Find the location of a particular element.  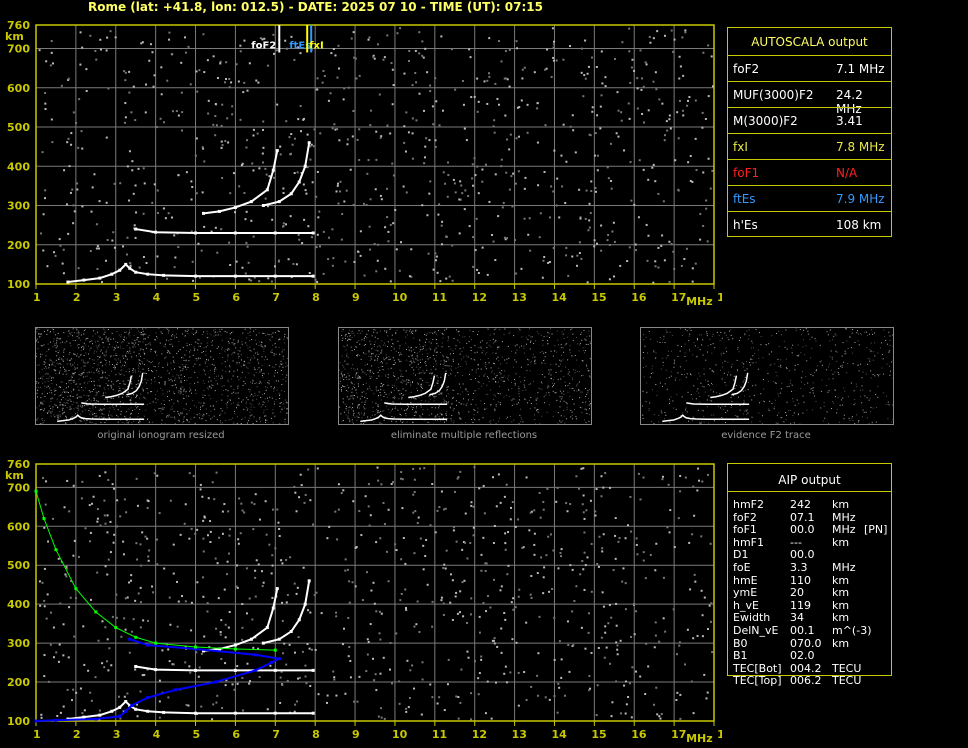

x-tick-label: 12 is located at coordinates (479, 297).